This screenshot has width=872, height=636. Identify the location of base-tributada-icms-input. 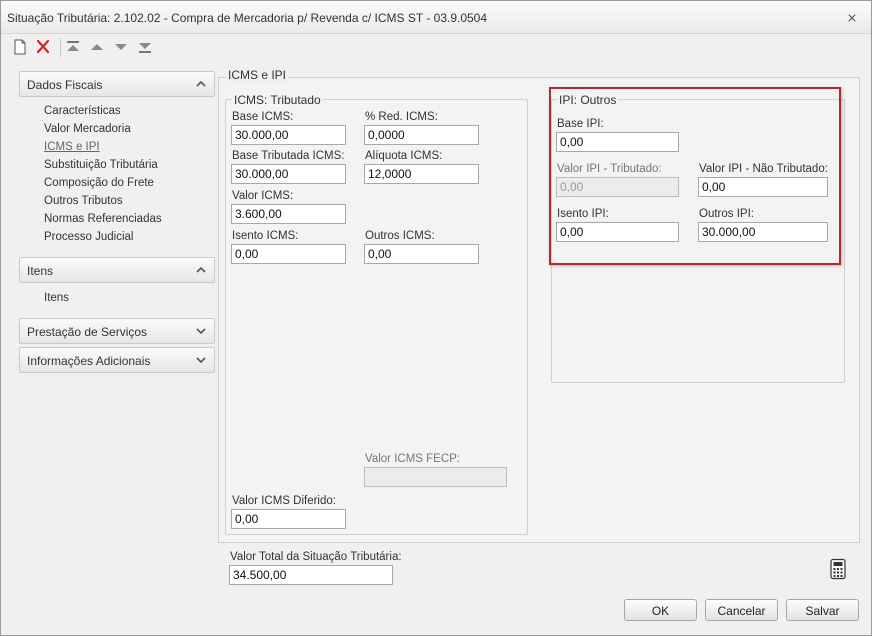
(288, 174).